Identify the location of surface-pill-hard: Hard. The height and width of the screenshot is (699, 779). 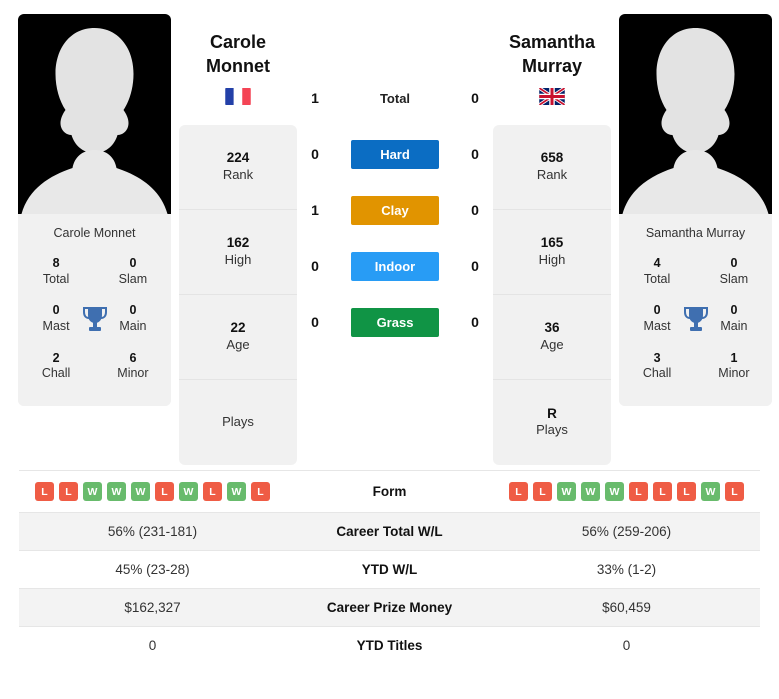
(395, 154).